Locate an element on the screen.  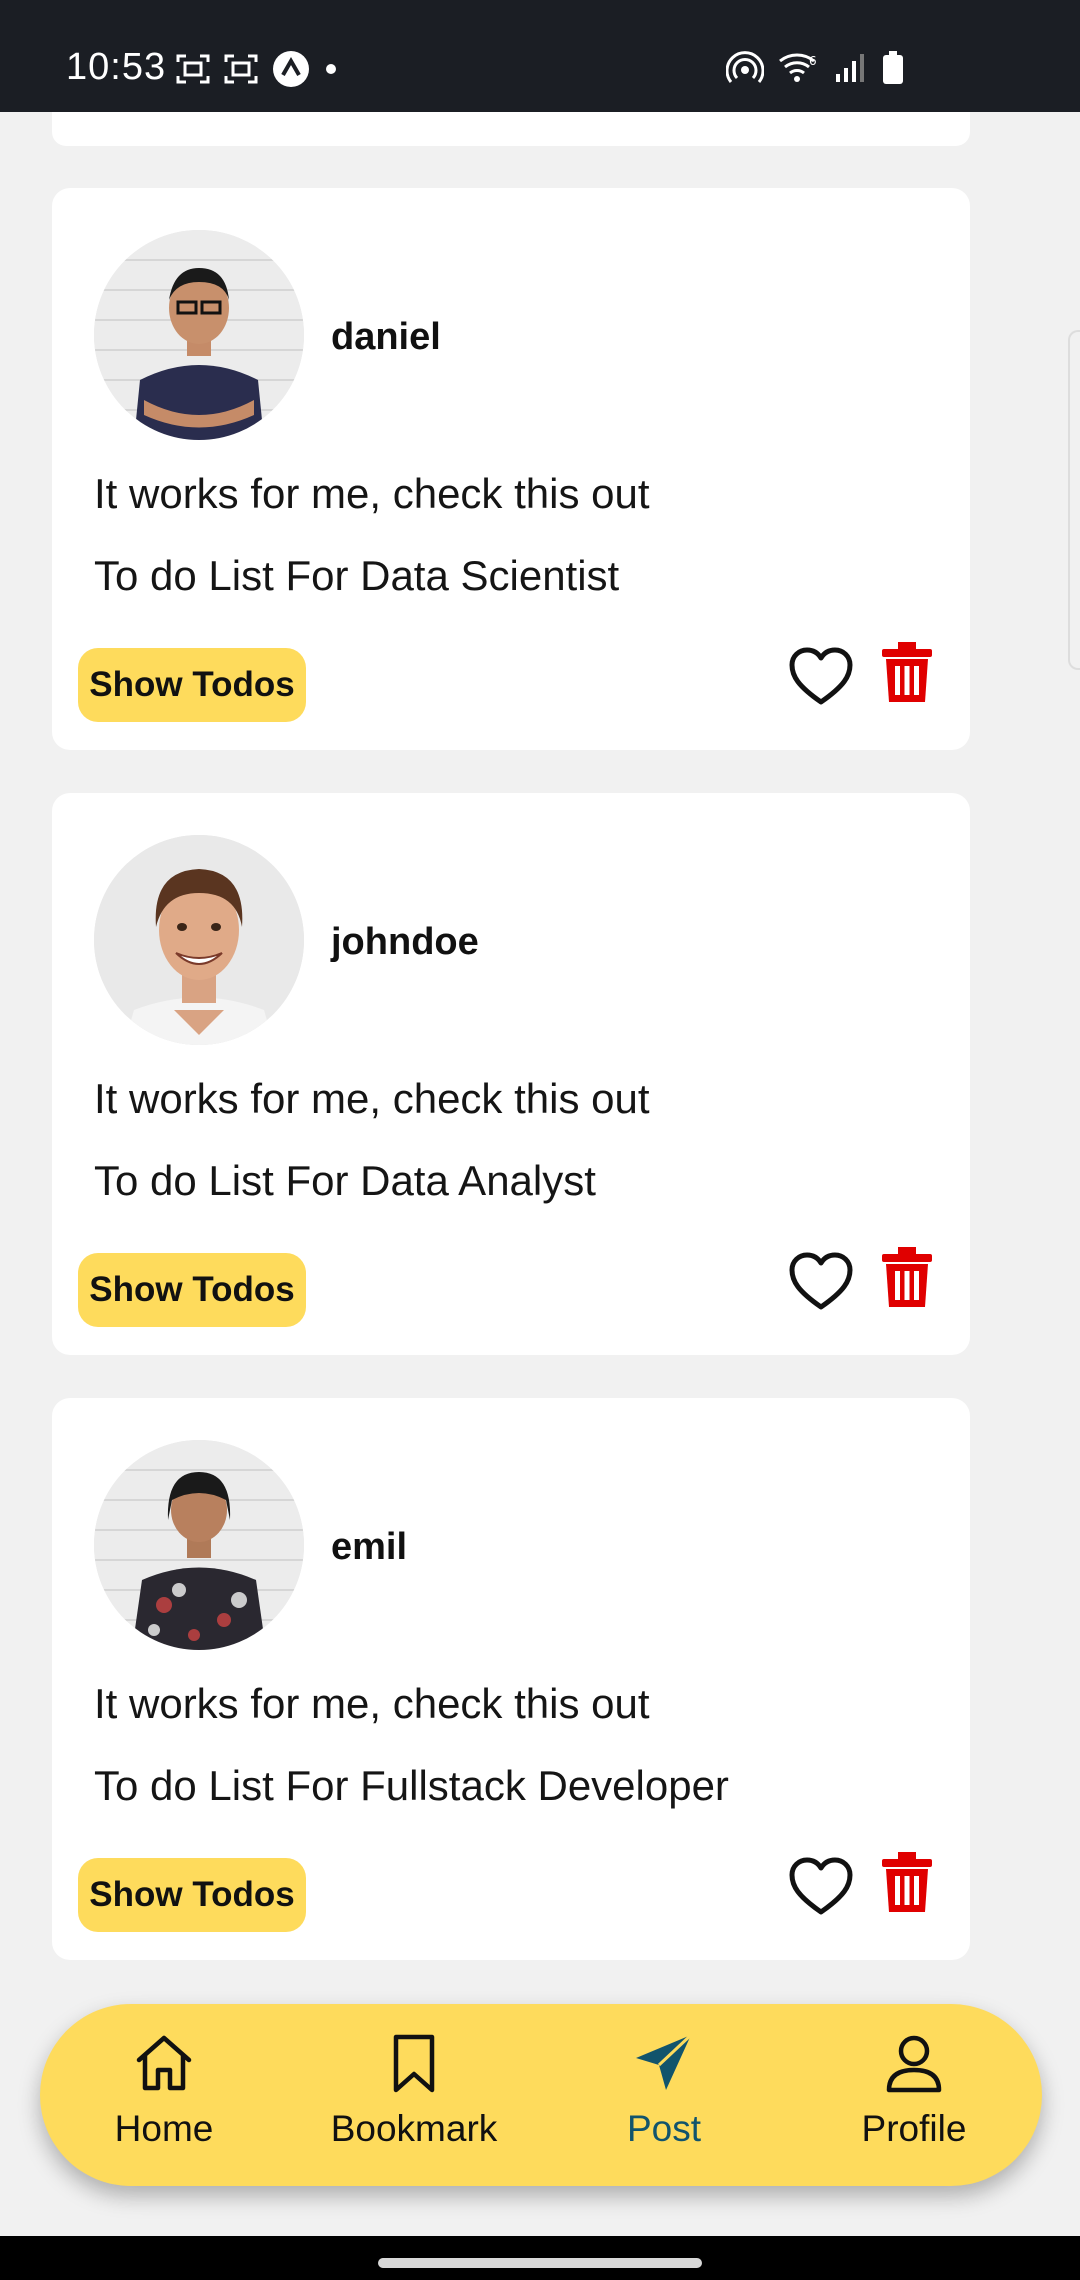
nav-item-bookmark: Bookmark is located at coordinates (414, 2097).